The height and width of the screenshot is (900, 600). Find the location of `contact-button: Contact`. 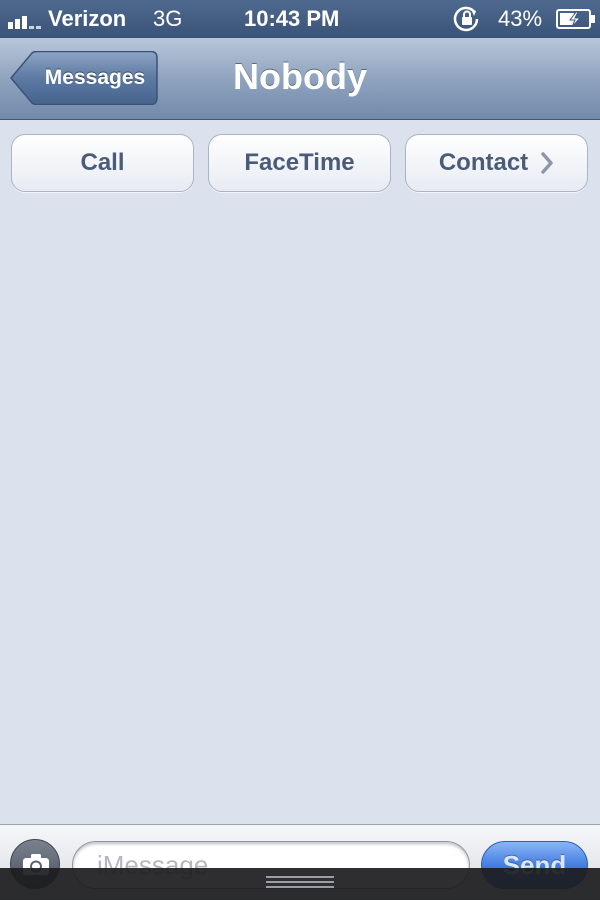

contact-button: Contact is located at coordinates (496, 163).